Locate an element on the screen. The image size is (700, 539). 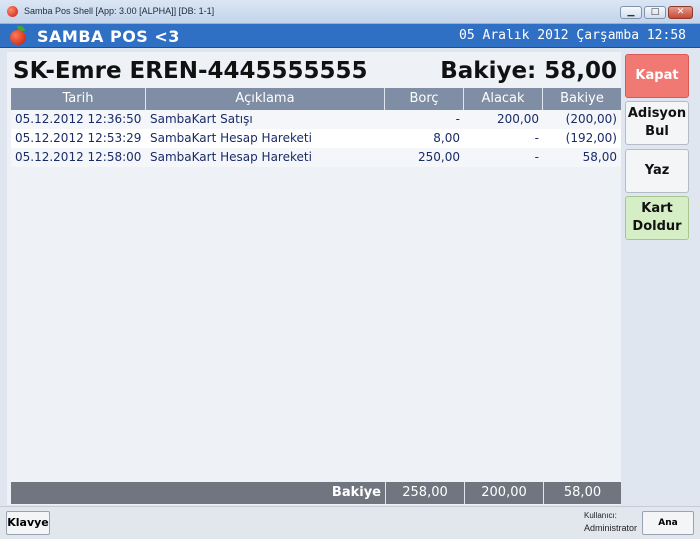
account-name: SK-Emre EREN-4445555555 is located at coordinates (190, 71).